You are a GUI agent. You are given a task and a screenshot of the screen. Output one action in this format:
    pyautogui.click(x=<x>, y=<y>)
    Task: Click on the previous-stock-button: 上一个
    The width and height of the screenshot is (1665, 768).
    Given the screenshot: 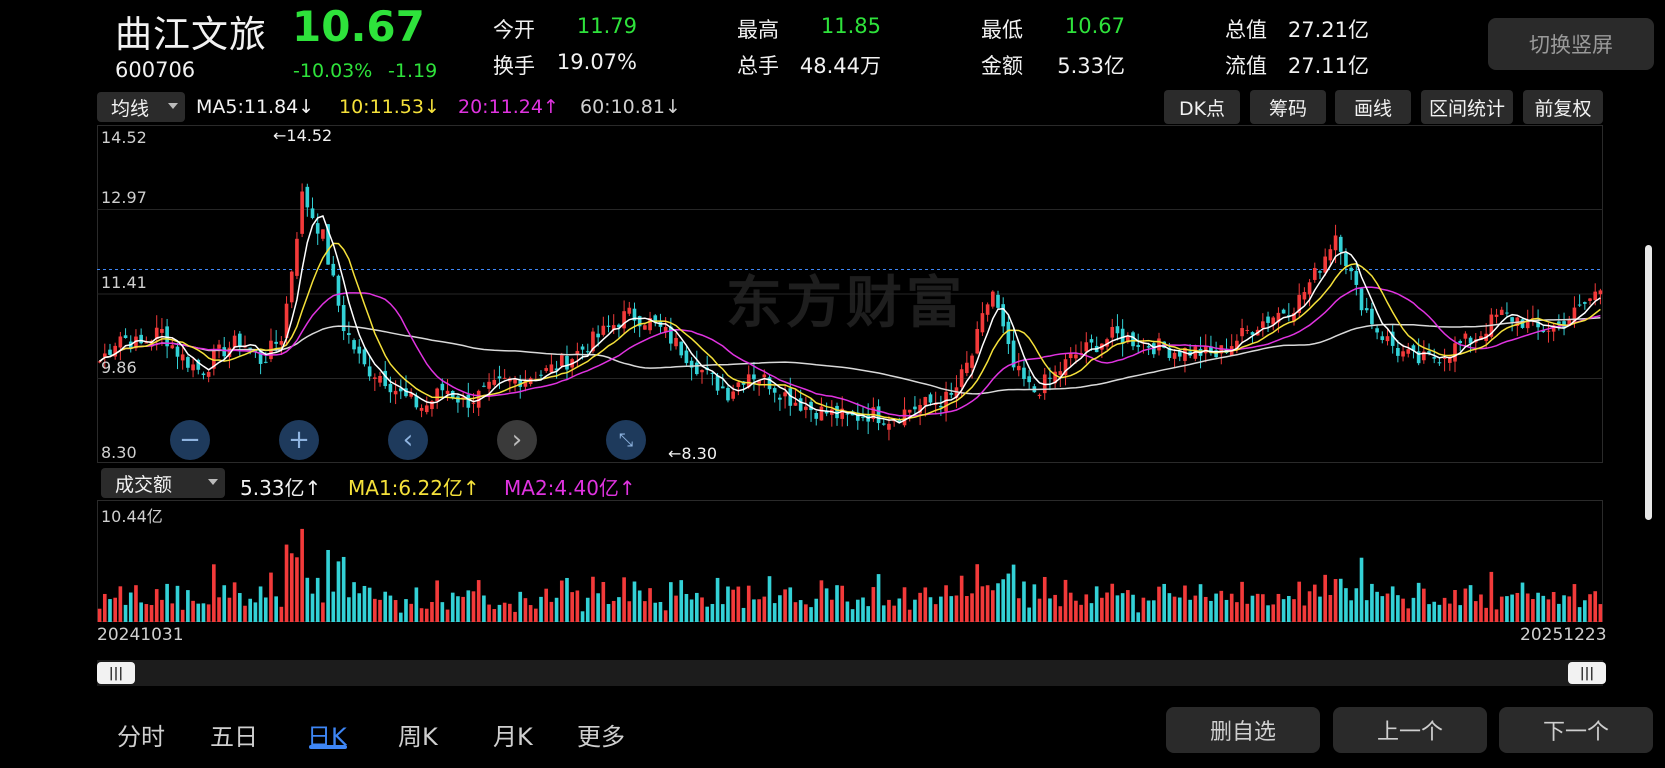 What is the action you would take?
    pyautogui.click(x=1410, y=730)
    